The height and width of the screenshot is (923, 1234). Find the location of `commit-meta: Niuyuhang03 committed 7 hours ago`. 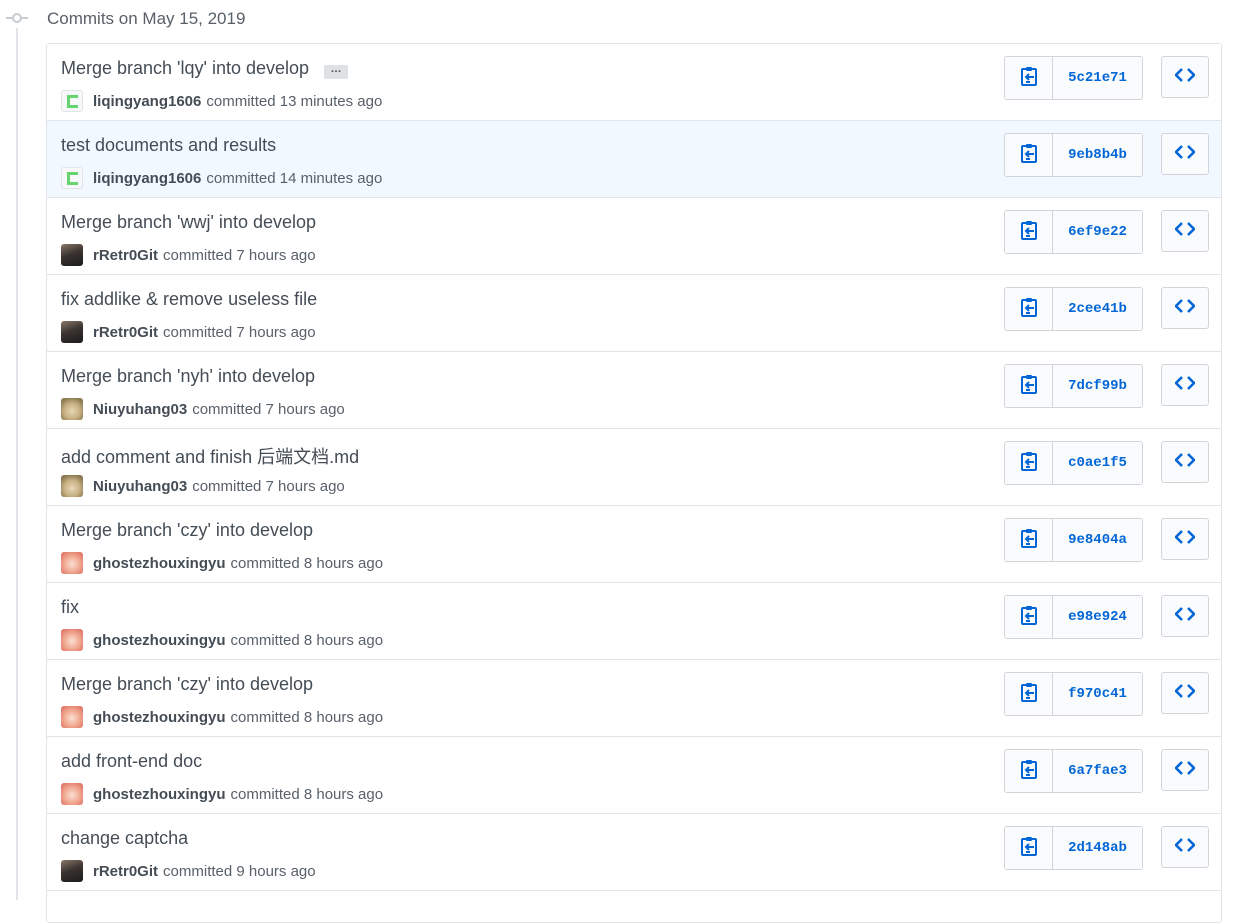

commit-meta: Niuyuhang03 committed 7 hours ago is located at coordinates (203, 409).